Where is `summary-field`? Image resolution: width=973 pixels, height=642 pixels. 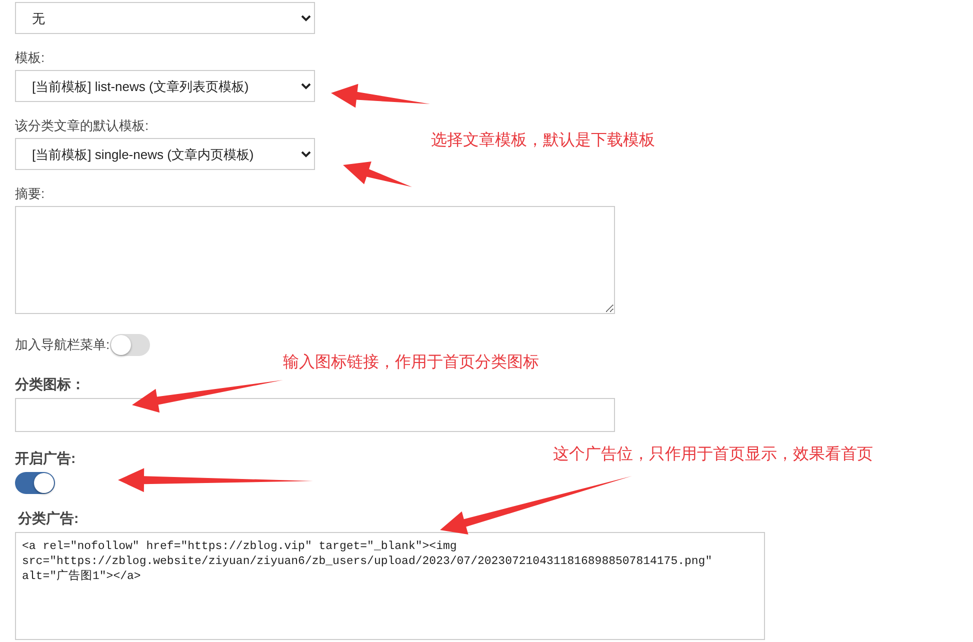
summary-field is located at coordinates (315, 260).